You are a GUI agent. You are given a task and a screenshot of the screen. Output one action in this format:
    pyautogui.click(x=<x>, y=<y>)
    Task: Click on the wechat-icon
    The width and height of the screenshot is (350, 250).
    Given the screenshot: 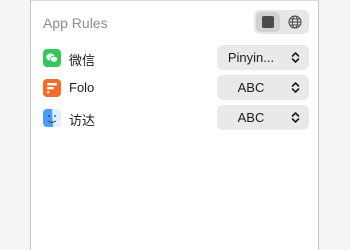 What is the action you would take?
    pyautogui.click(x=52, y=58)
    